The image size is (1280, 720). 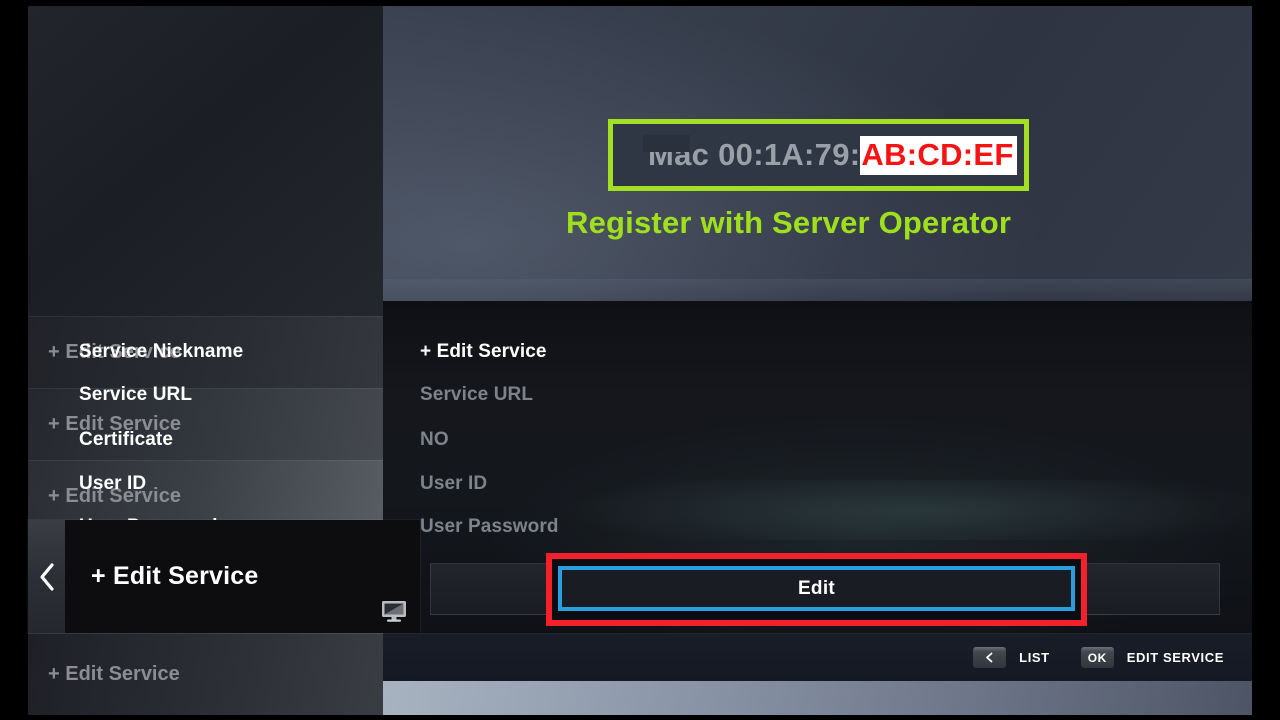 I want to click on sidebar-left-gutter, so click(x=14, y=360).